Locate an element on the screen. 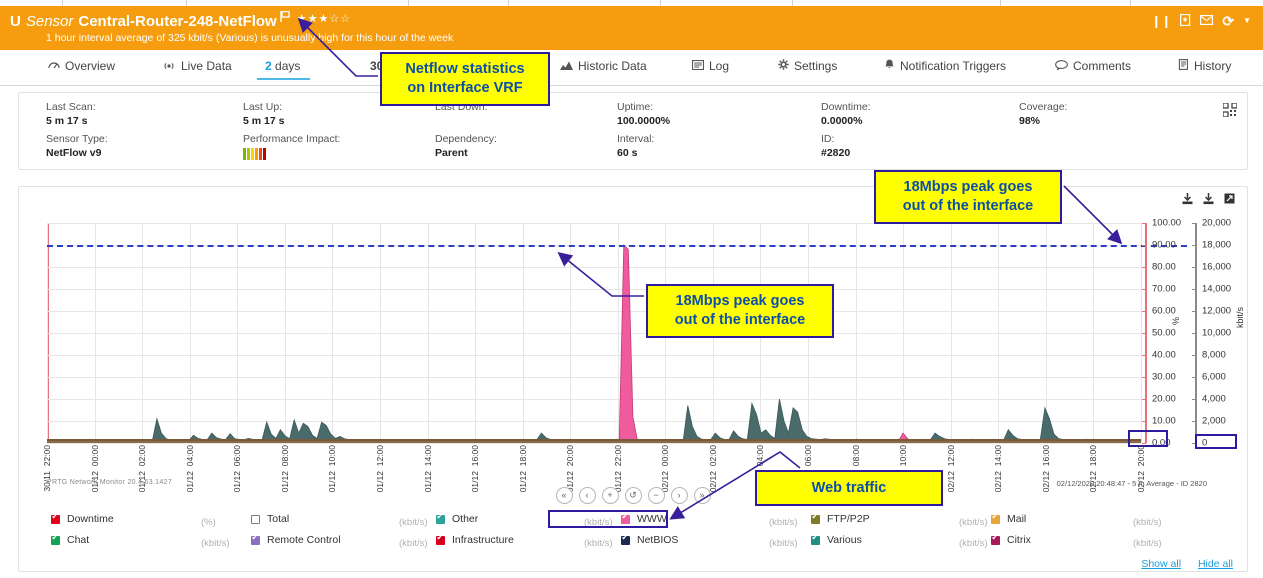  zoom-in-button: + is located at coordinates (610, 495).